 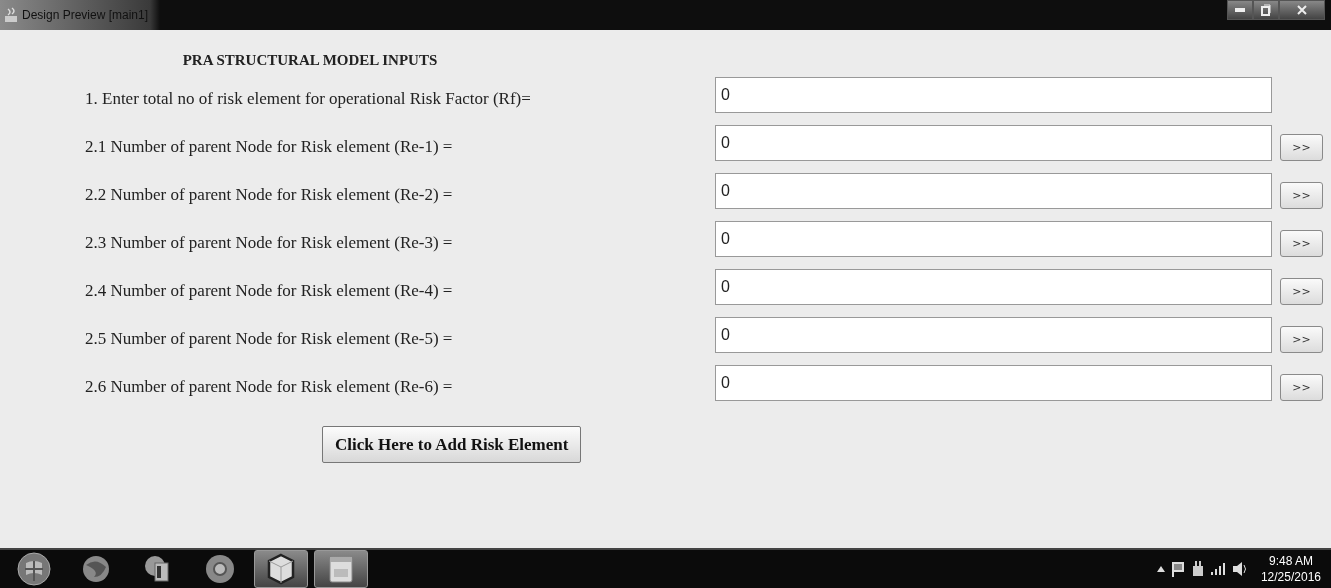 What do you see at coordinates (269, 243) in the screenshot?
I see `field-label: 2.3 Number of parent Node for Risk element (Re-3) =` at bounding box center [269, 243].